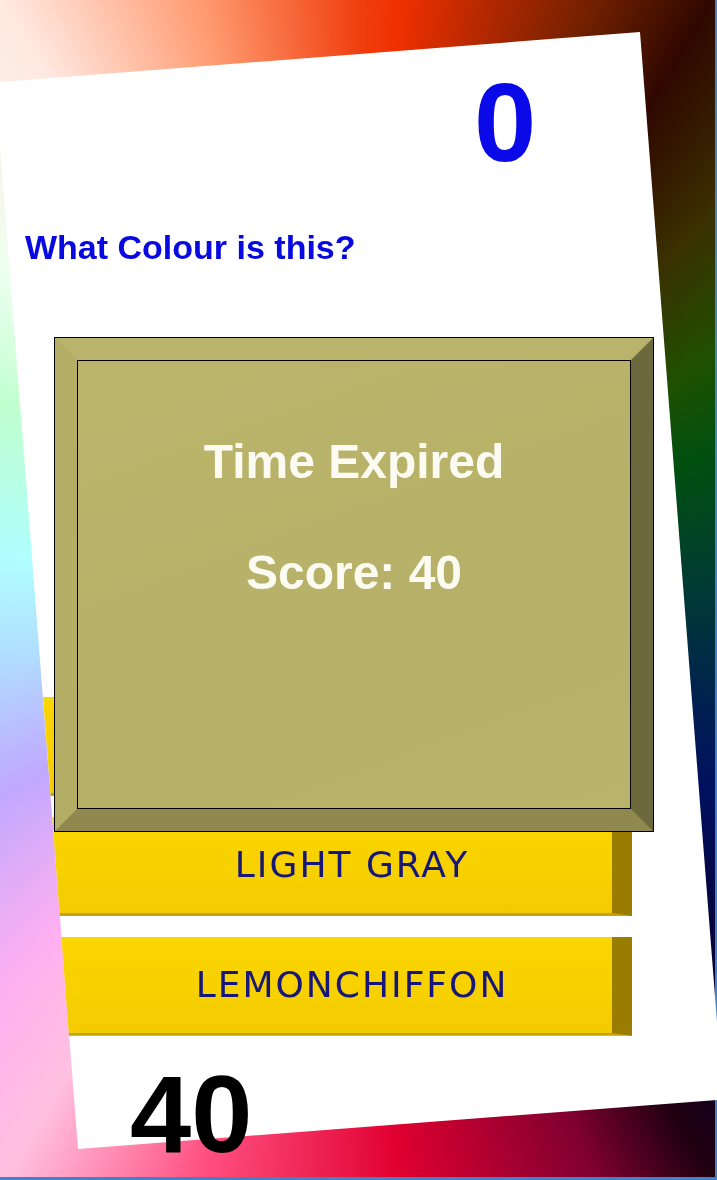  What do you see at coordinates (190, 247) in the screenshot?
I see `question-text: What Colour is this?` at bounding box center [190, 247].